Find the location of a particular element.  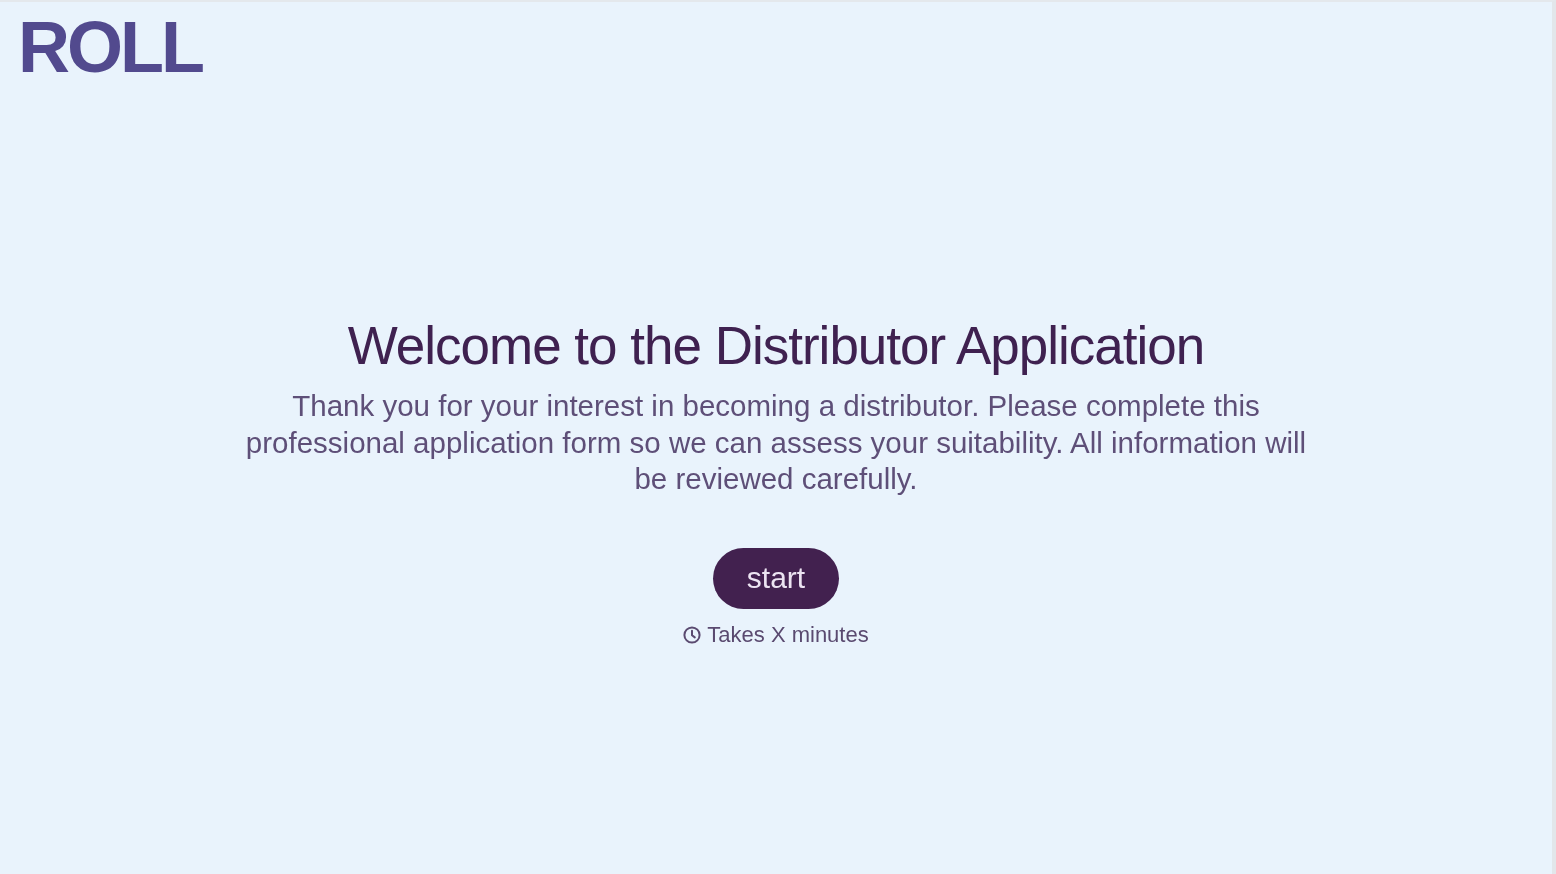

intro-text: Thank you for your interest in becoming a distributor. Please complete this professional application form so we can assess your suitability. All information will be reviewed carefully. is located at coordinates (776, 442).